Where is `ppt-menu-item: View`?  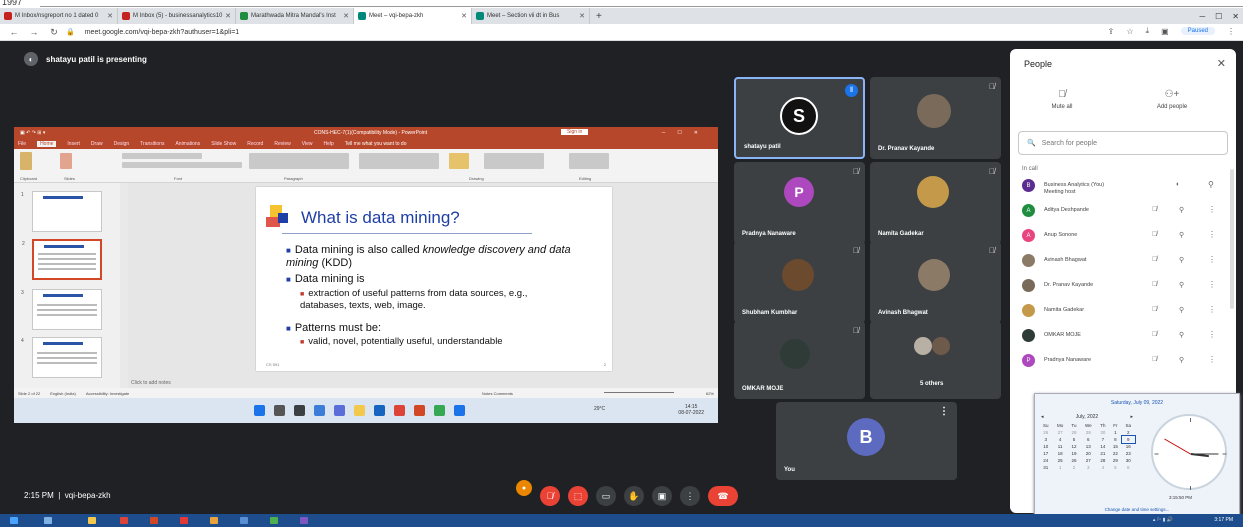 ppt-menu-item: View is located at coordinates (307, 144).